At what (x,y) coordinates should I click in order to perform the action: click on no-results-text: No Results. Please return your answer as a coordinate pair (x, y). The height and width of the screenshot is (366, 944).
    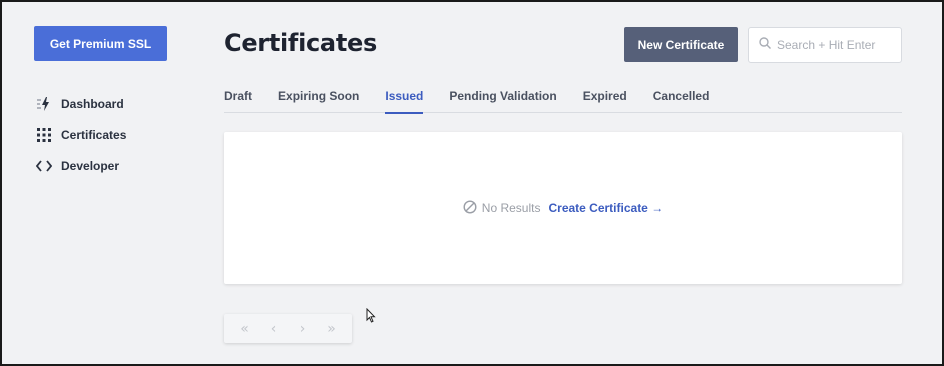
    Looking at the image, I should click on (511, 208).